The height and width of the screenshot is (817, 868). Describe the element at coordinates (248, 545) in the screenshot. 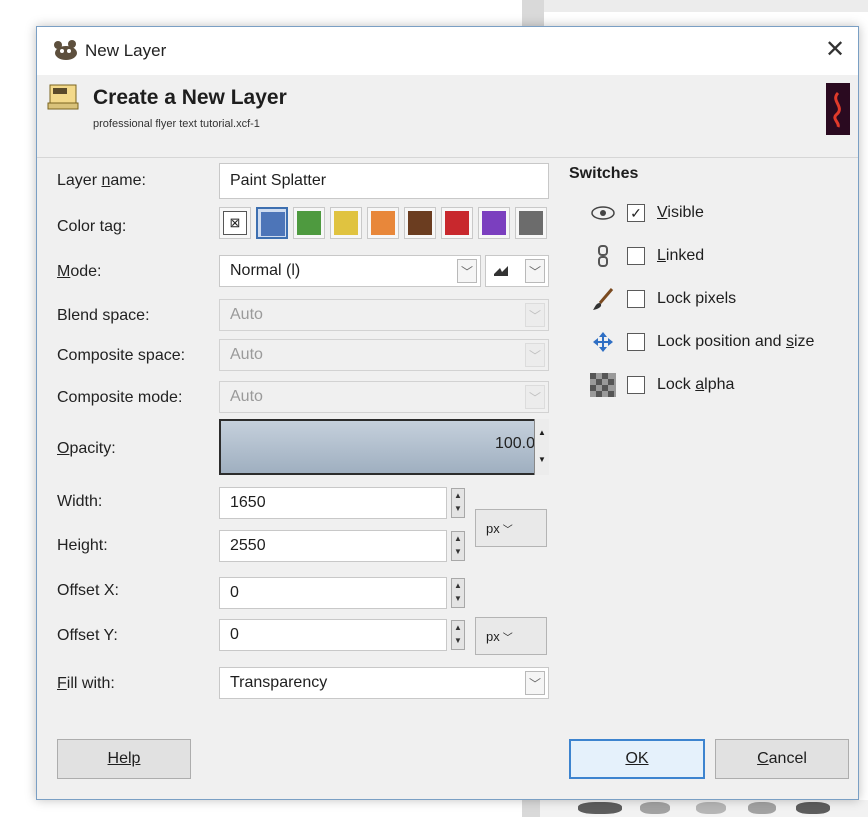

I see `height-value: 2550` at that location.